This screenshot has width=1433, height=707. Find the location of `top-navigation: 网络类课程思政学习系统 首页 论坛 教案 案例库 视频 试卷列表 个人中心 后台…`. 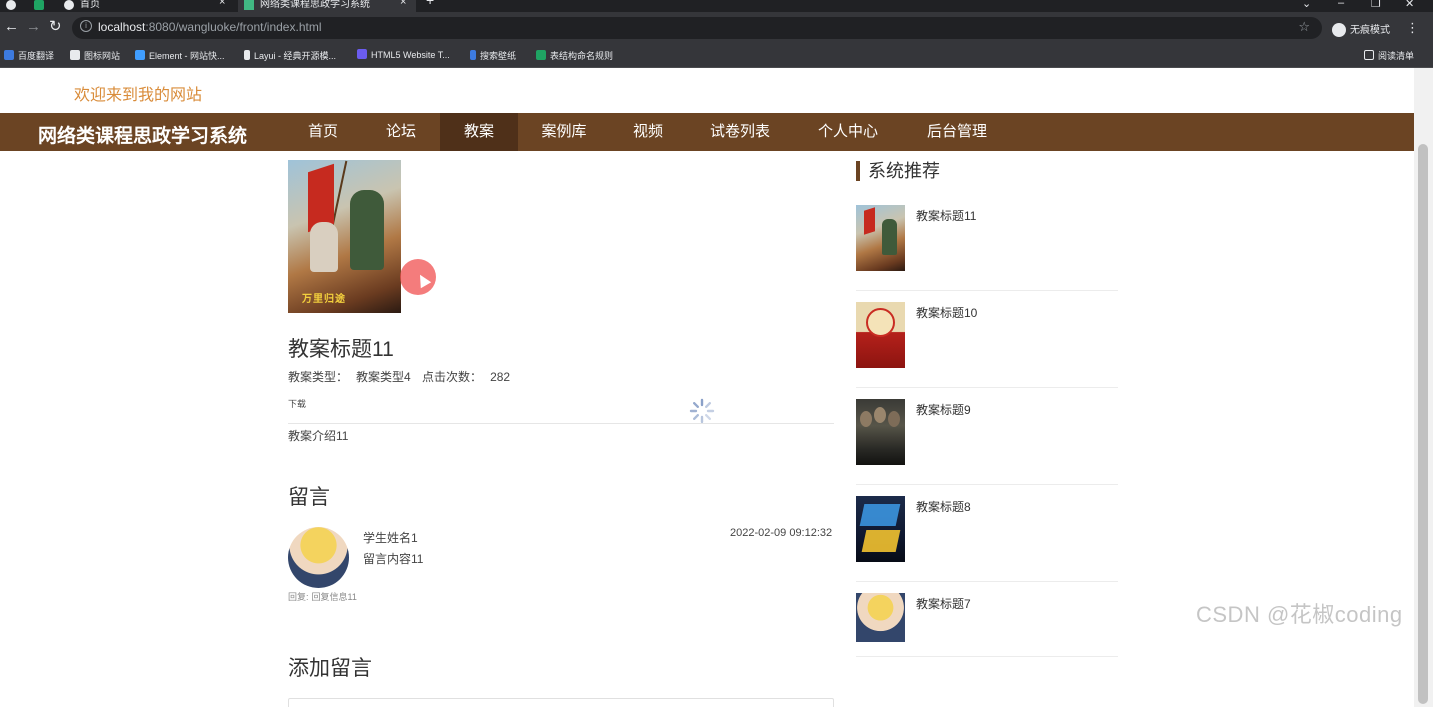

top-navigation: 网络类课程思政学习系统 首页 论坛 教案 案例库 视频 试卷列表 个人中心 后台… is located at coordinates (707, 132).